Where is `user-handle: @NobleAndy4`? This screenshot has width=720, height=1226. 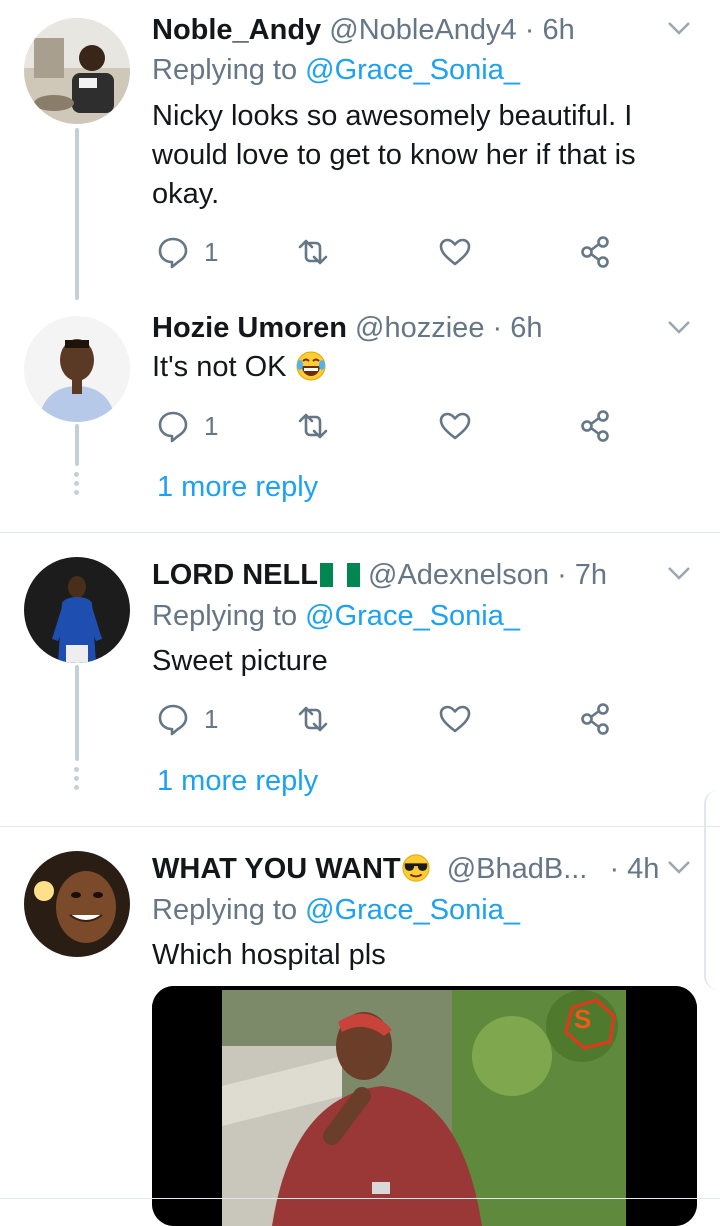
user-handle: @NobleAndy4 is located at coordinates (422, 30).